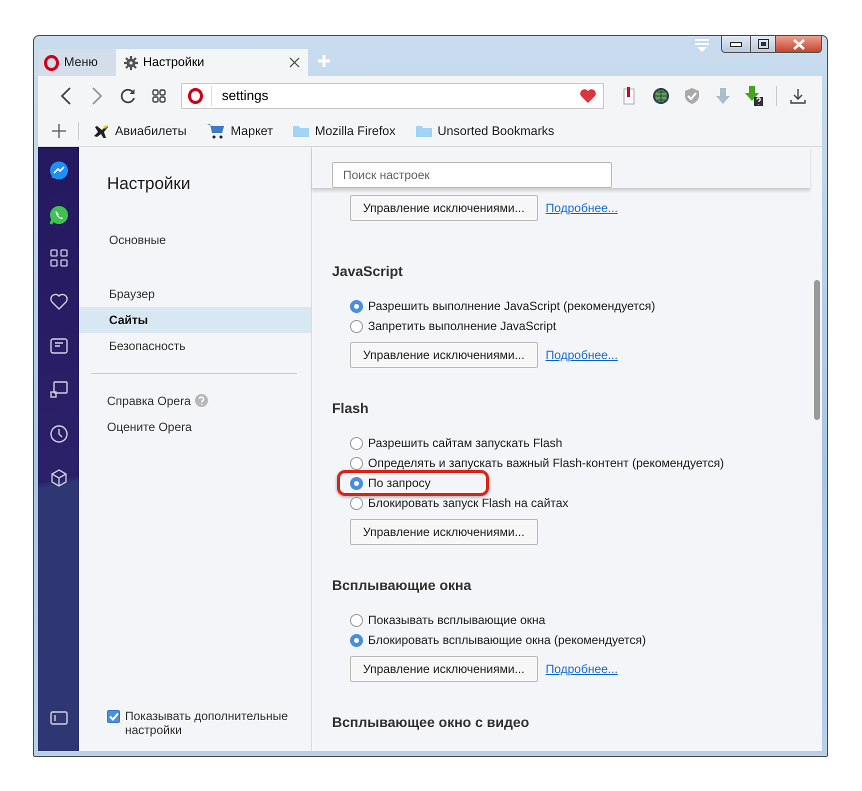  What do you see at coordinates (798, 96) in the screenshot?
I see `download-icon` at bounding box center [798, 96].